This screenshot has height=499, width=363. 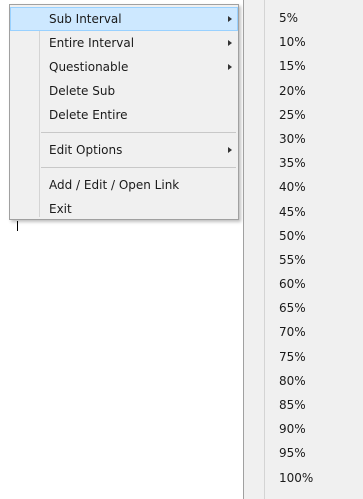 What do you see at coordinates (303, 187) in the screenshot?
I see `submenu-item-40: 40%` at bounding box center [303, 187].